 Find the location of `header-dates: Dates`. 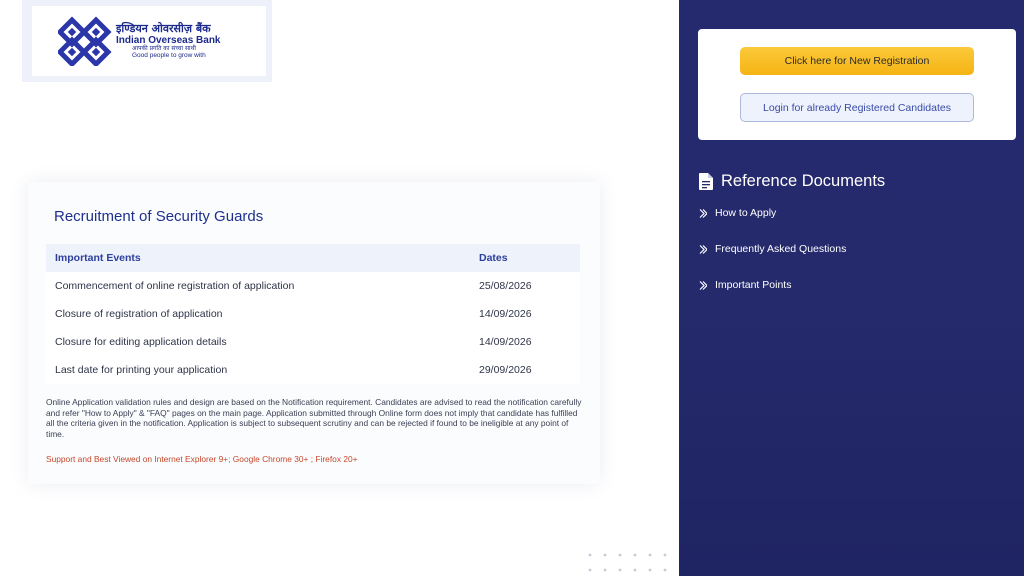

header-dates: Dates is located at coordinates (525, 258).